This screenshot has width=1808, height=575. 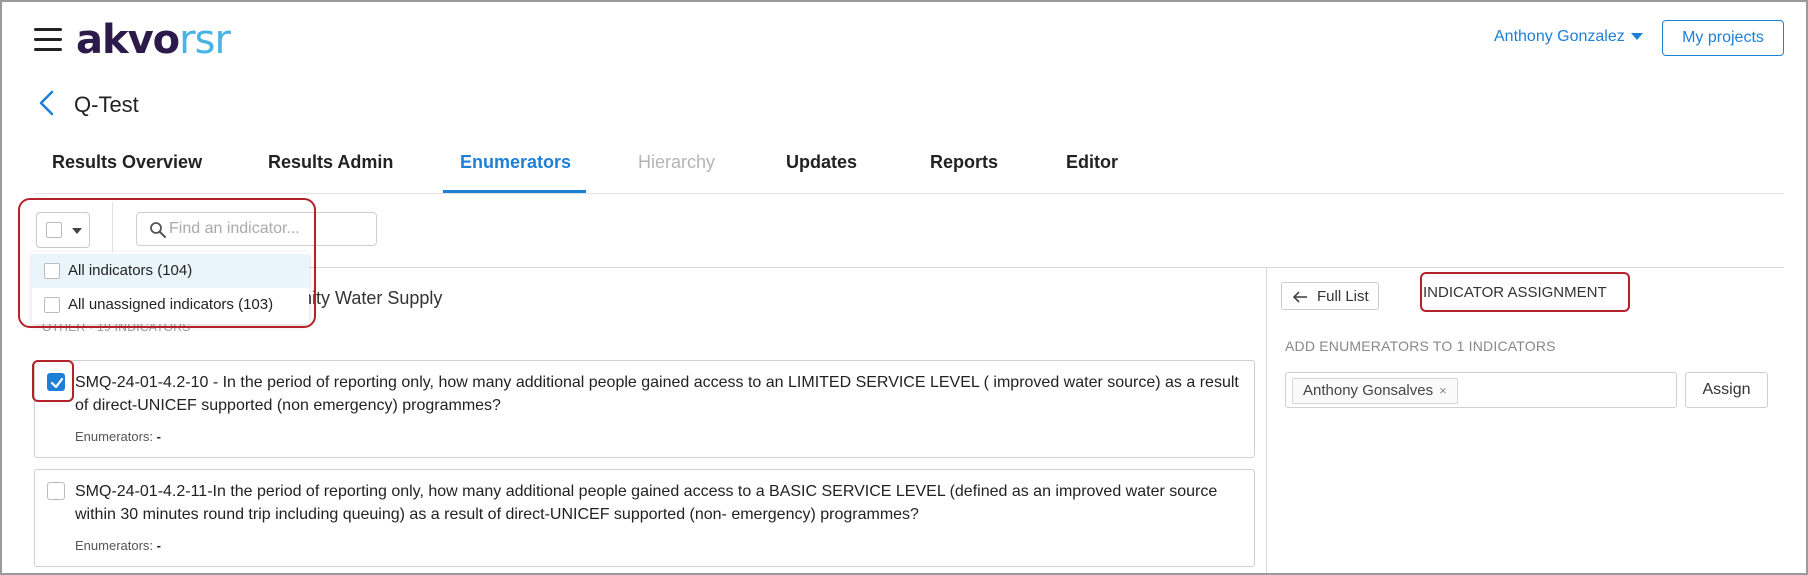 I want to click on dropdown-item-all-indicators: All indicators (104), so click(x=170, y=271).